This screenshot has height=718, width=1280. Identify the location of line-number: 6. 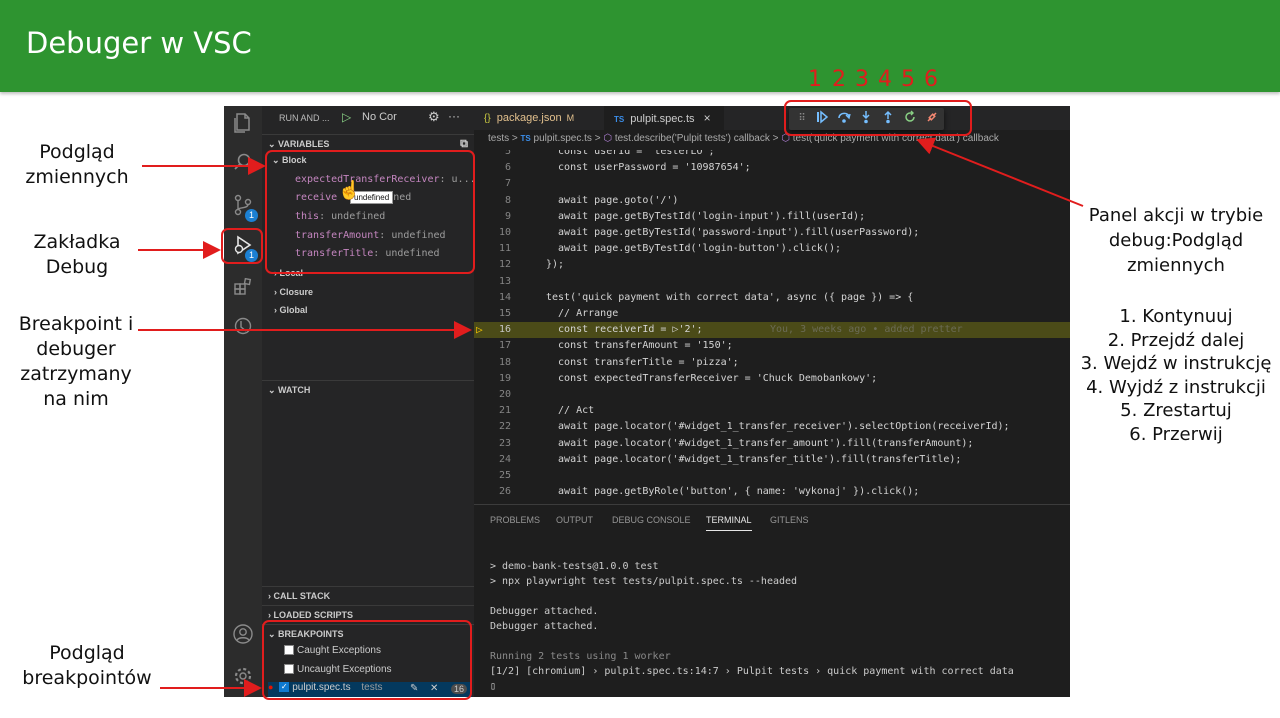
(492, 168).